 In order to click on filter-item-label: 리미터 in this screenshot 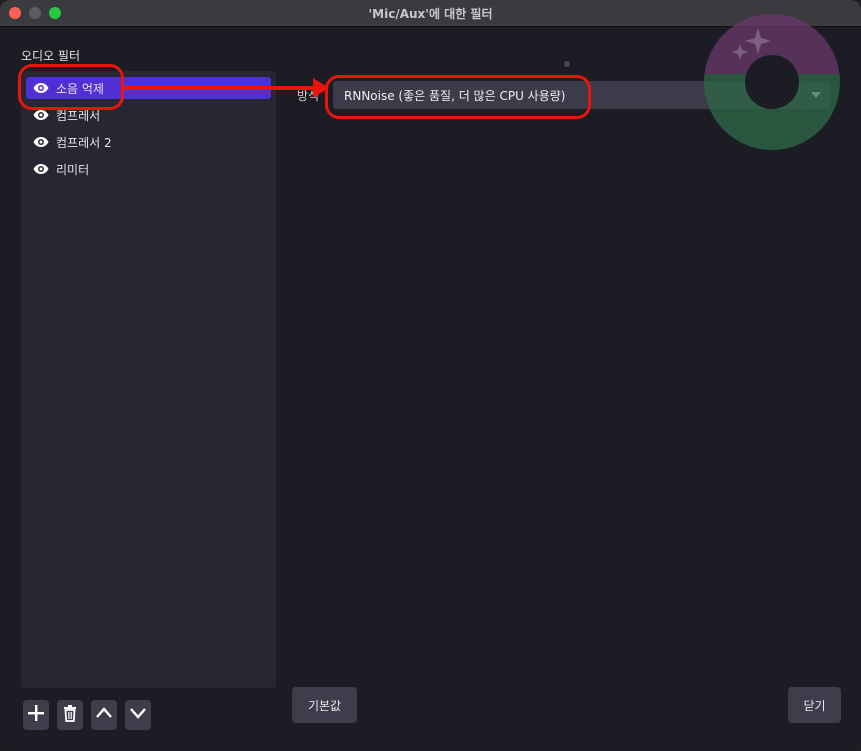, I will do `click(73, 169)`.